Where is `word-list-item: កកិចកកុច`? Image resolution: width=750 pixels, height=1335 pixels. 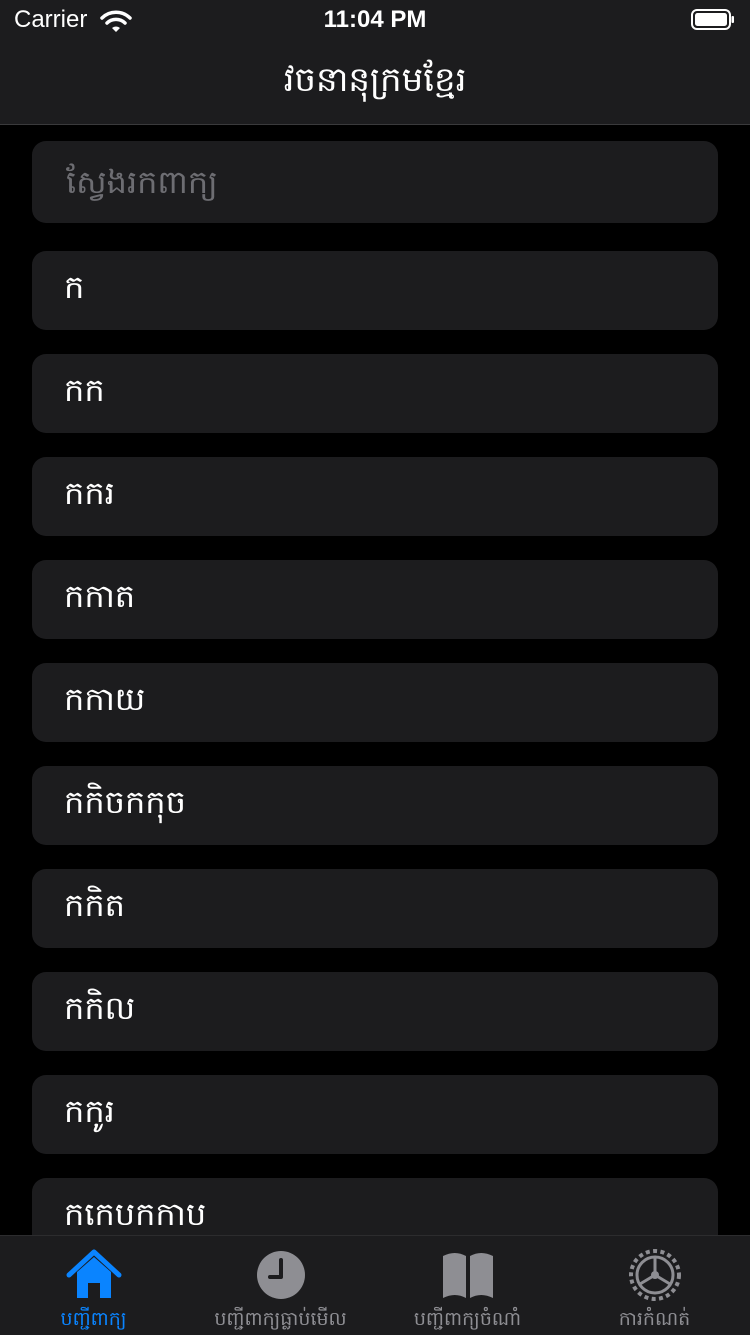 word-list-item: កកិចកកុច is located at coordinates (375, 805).